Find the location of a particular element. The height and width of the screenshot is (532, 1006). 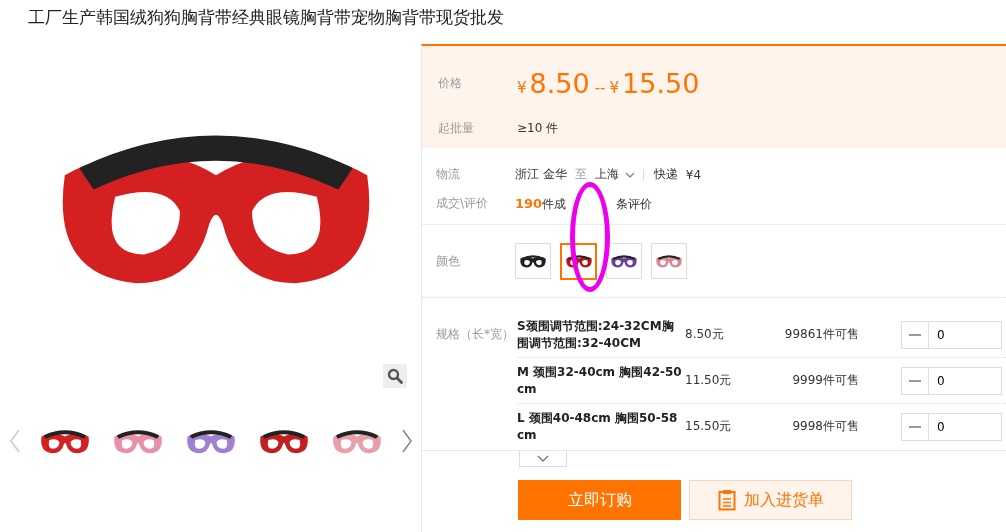

spec-name: S颈围调节范围:24-32CM胸围调节范围:32-40CM is located at coordinates (596, 334).